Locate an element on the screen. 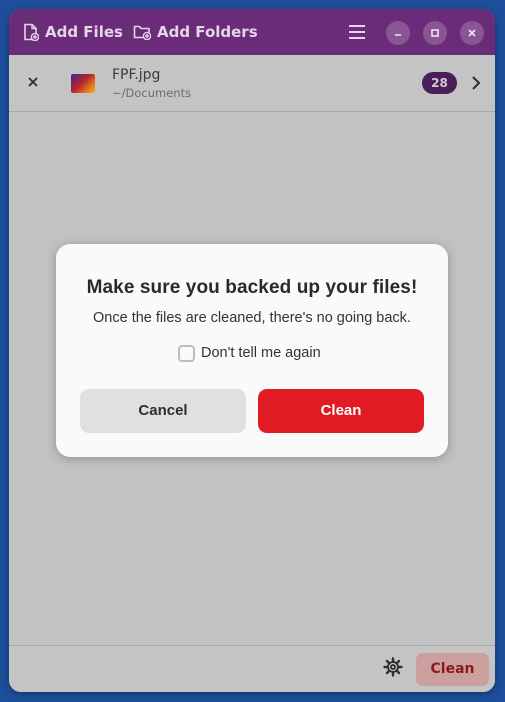 The width and height of the screenshot is (505, 702). hamburger-menu-icon is located at coordinates (357, 32).